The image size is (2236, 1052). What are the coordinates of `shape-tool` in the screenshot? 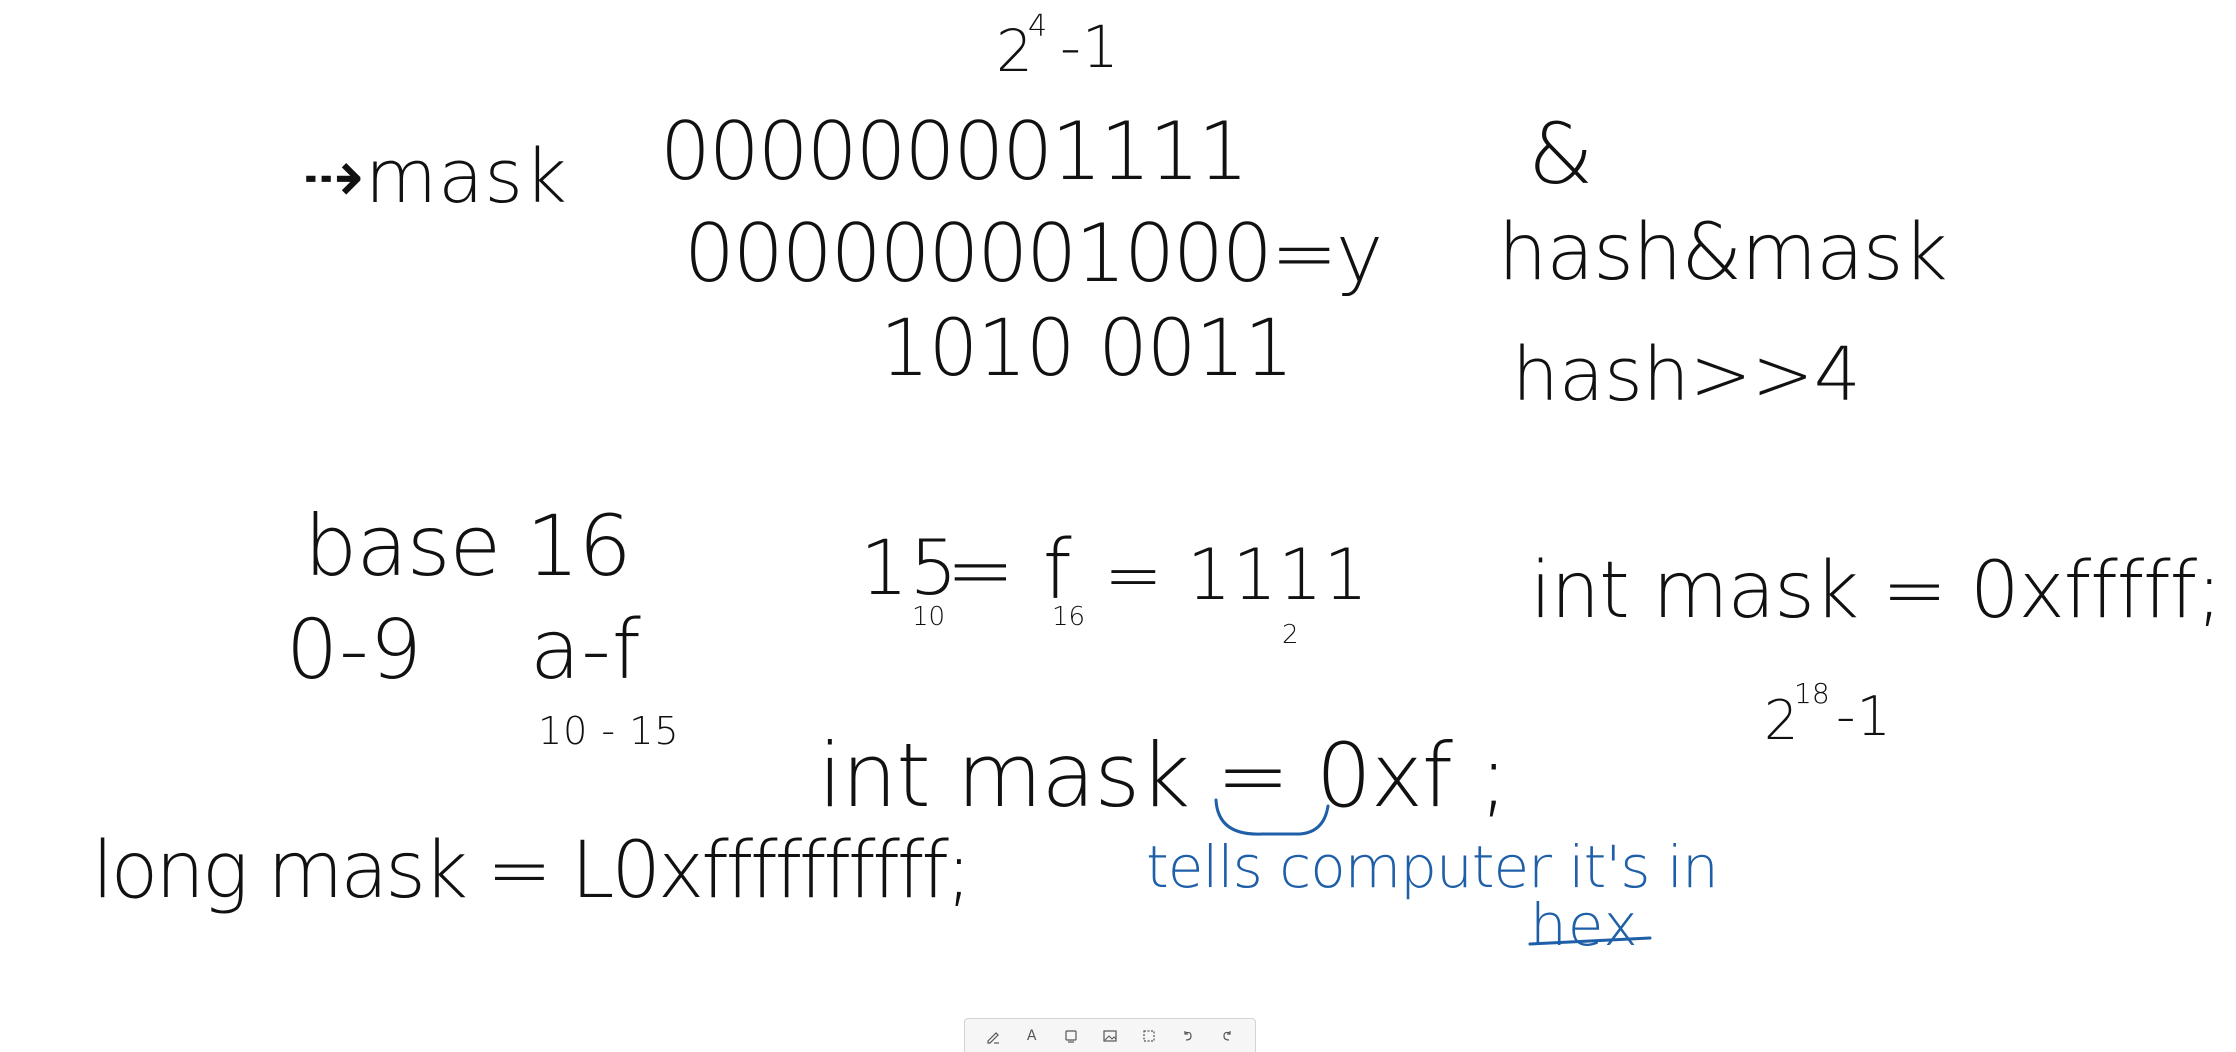 It's located at (1071, 1036).